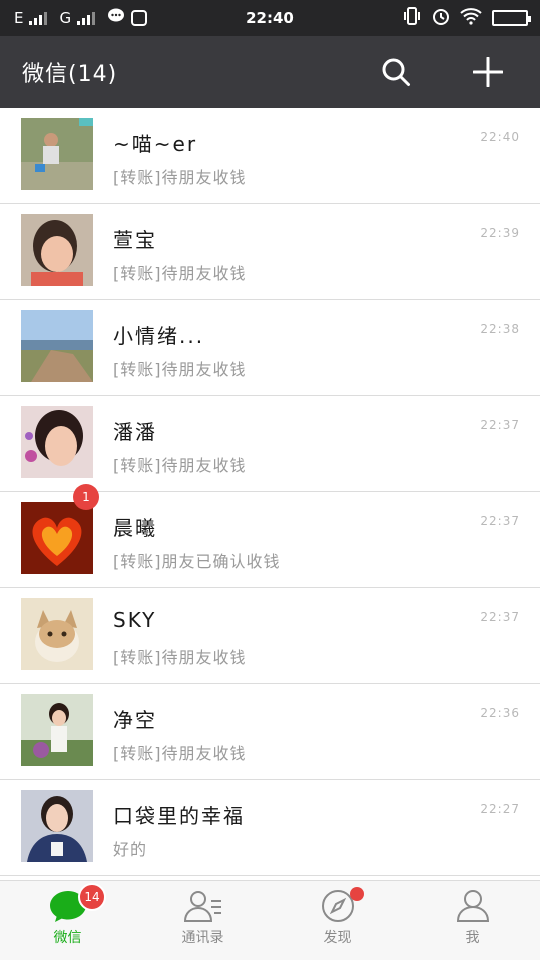 Image resolution: width=540 pixels, height=960 pixels. I want to click on bottom-tab-bar: 14 微信 通讯录 发现 我, so click(270, 920).